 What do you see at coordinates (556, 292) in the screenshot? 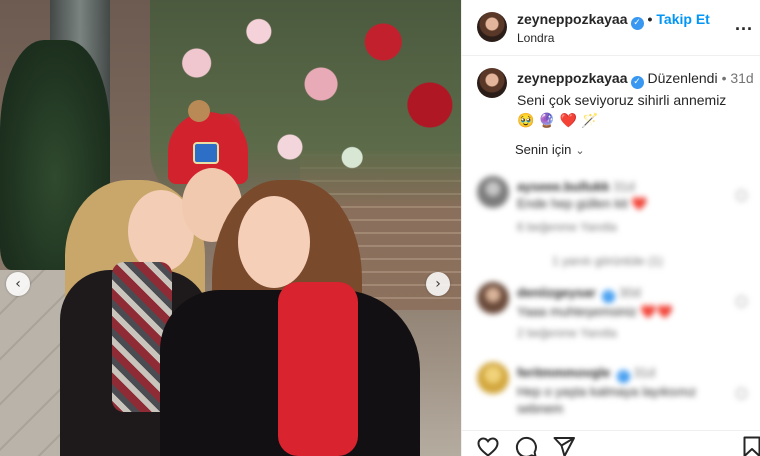
I see `comment-username: deniizgeysar` at bounding box center [556, 292].